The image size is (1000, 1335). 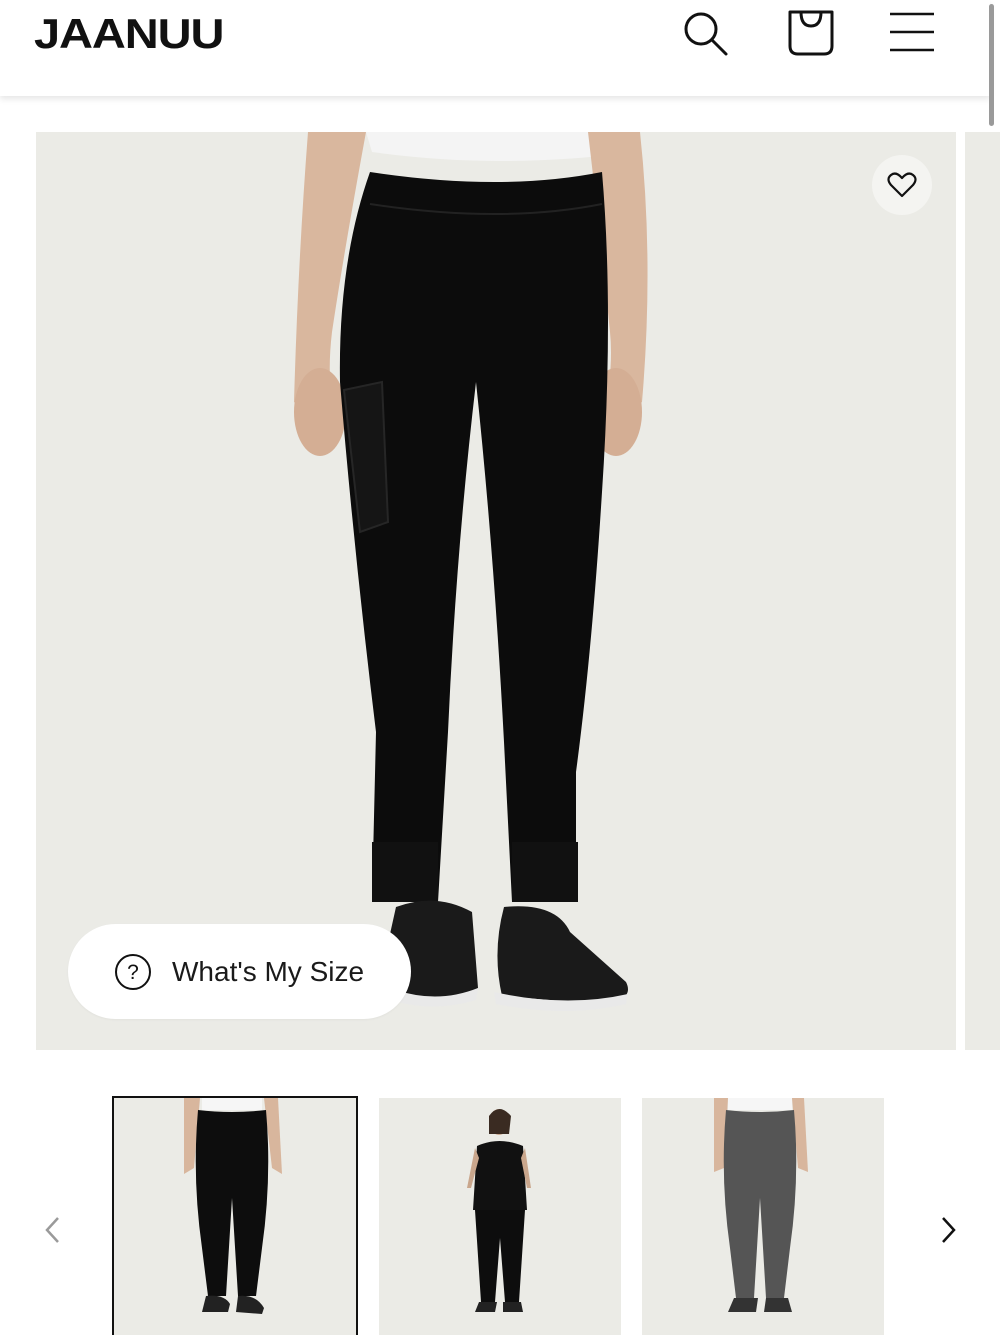 I want to click on chevron-left-icon, so click(x=53, y=1230).